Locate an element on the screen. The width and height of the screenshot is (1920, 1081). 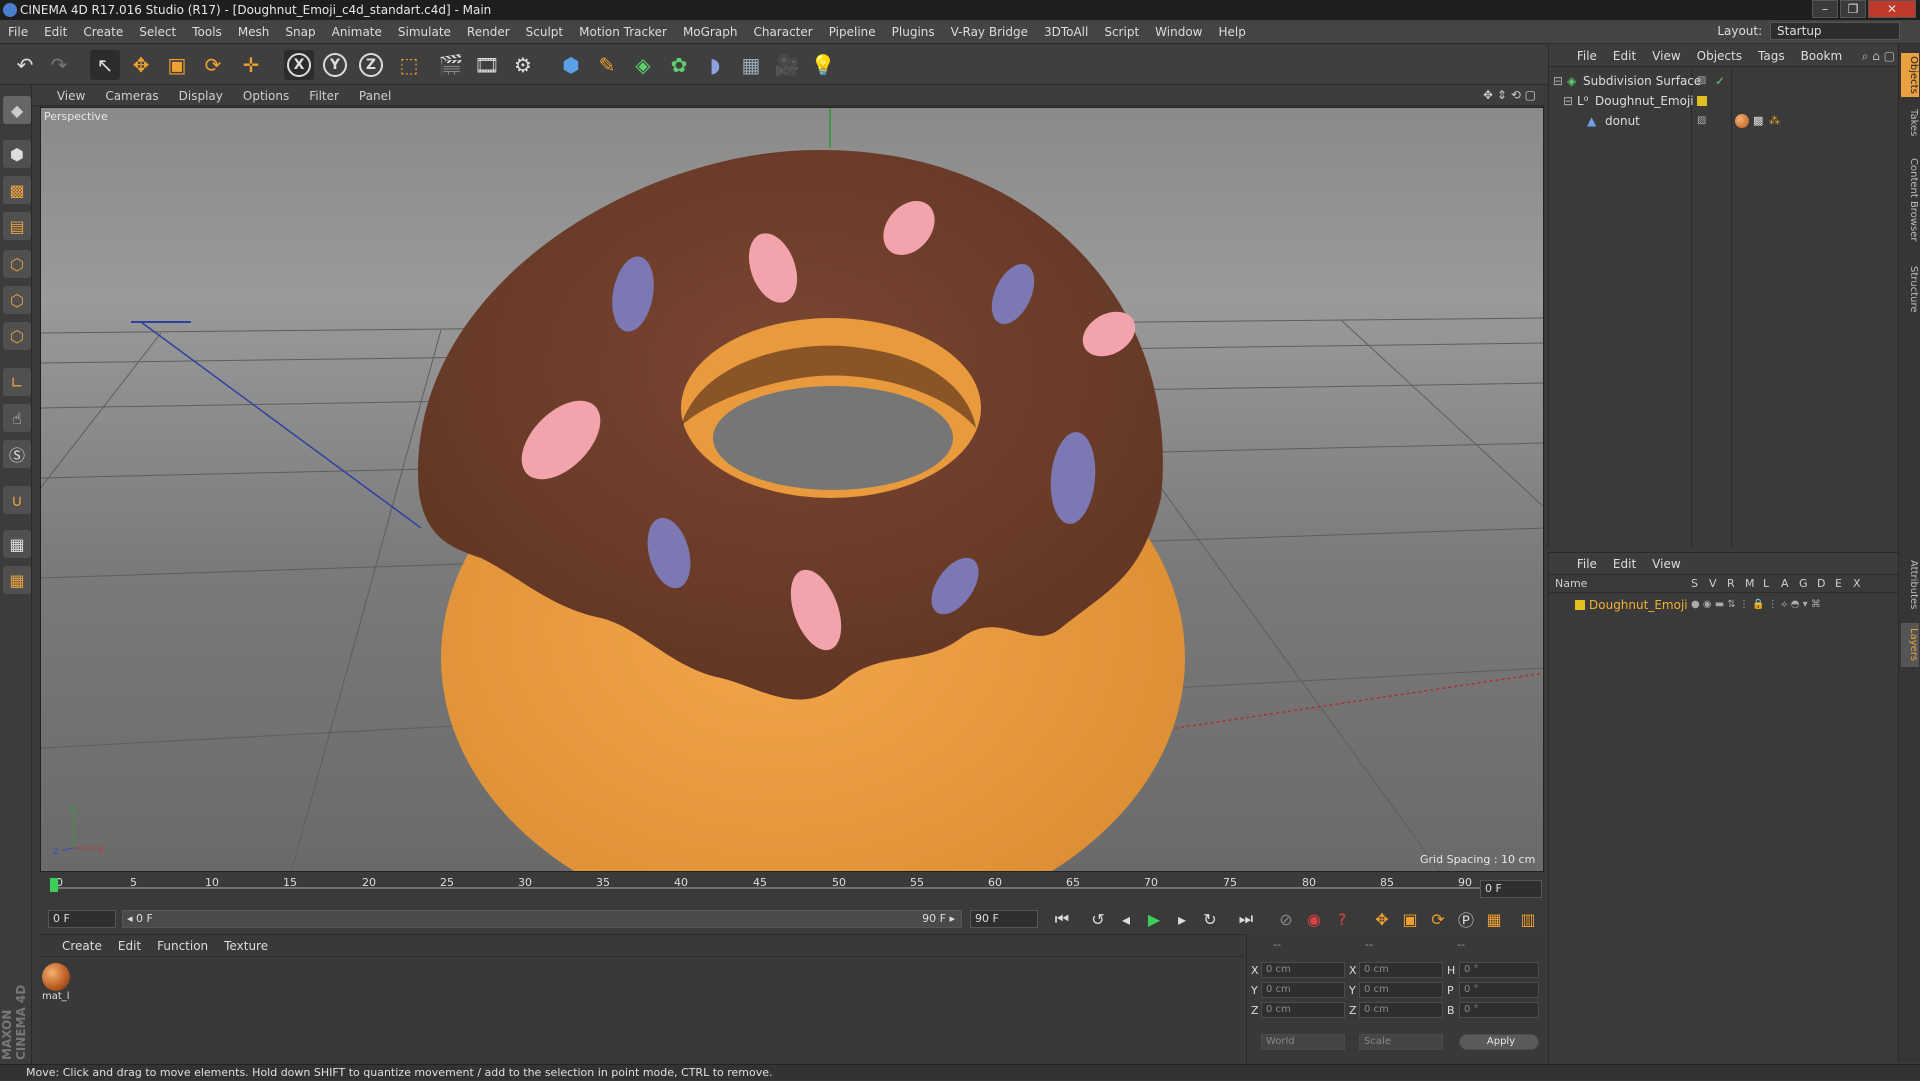
rotate-tool-icon: ⟳ is located at coordinates (213, 65).